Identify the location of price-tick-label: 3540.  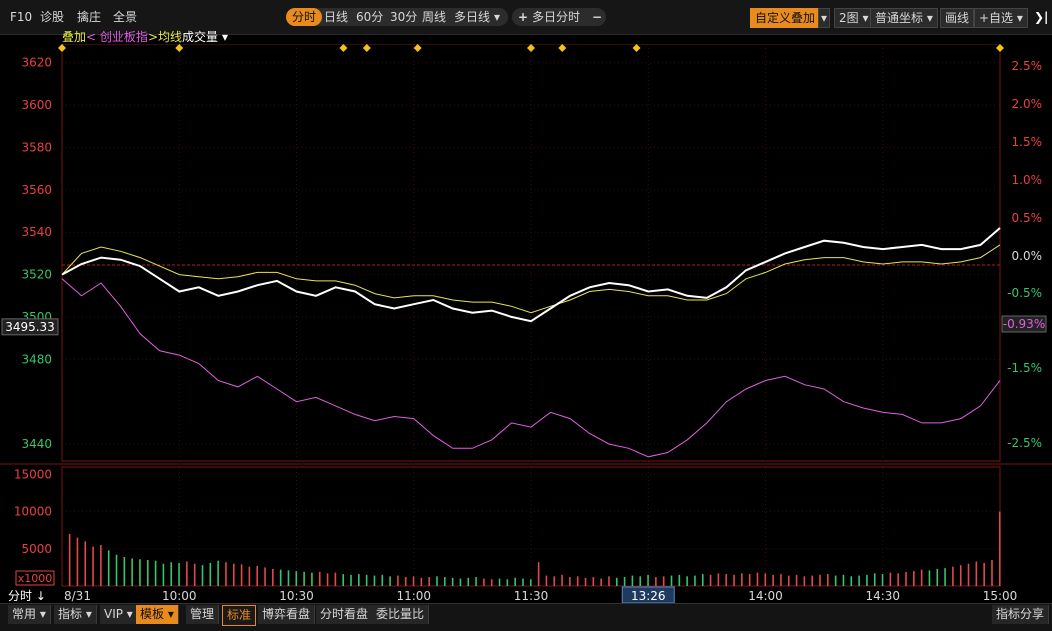
(36, 232).